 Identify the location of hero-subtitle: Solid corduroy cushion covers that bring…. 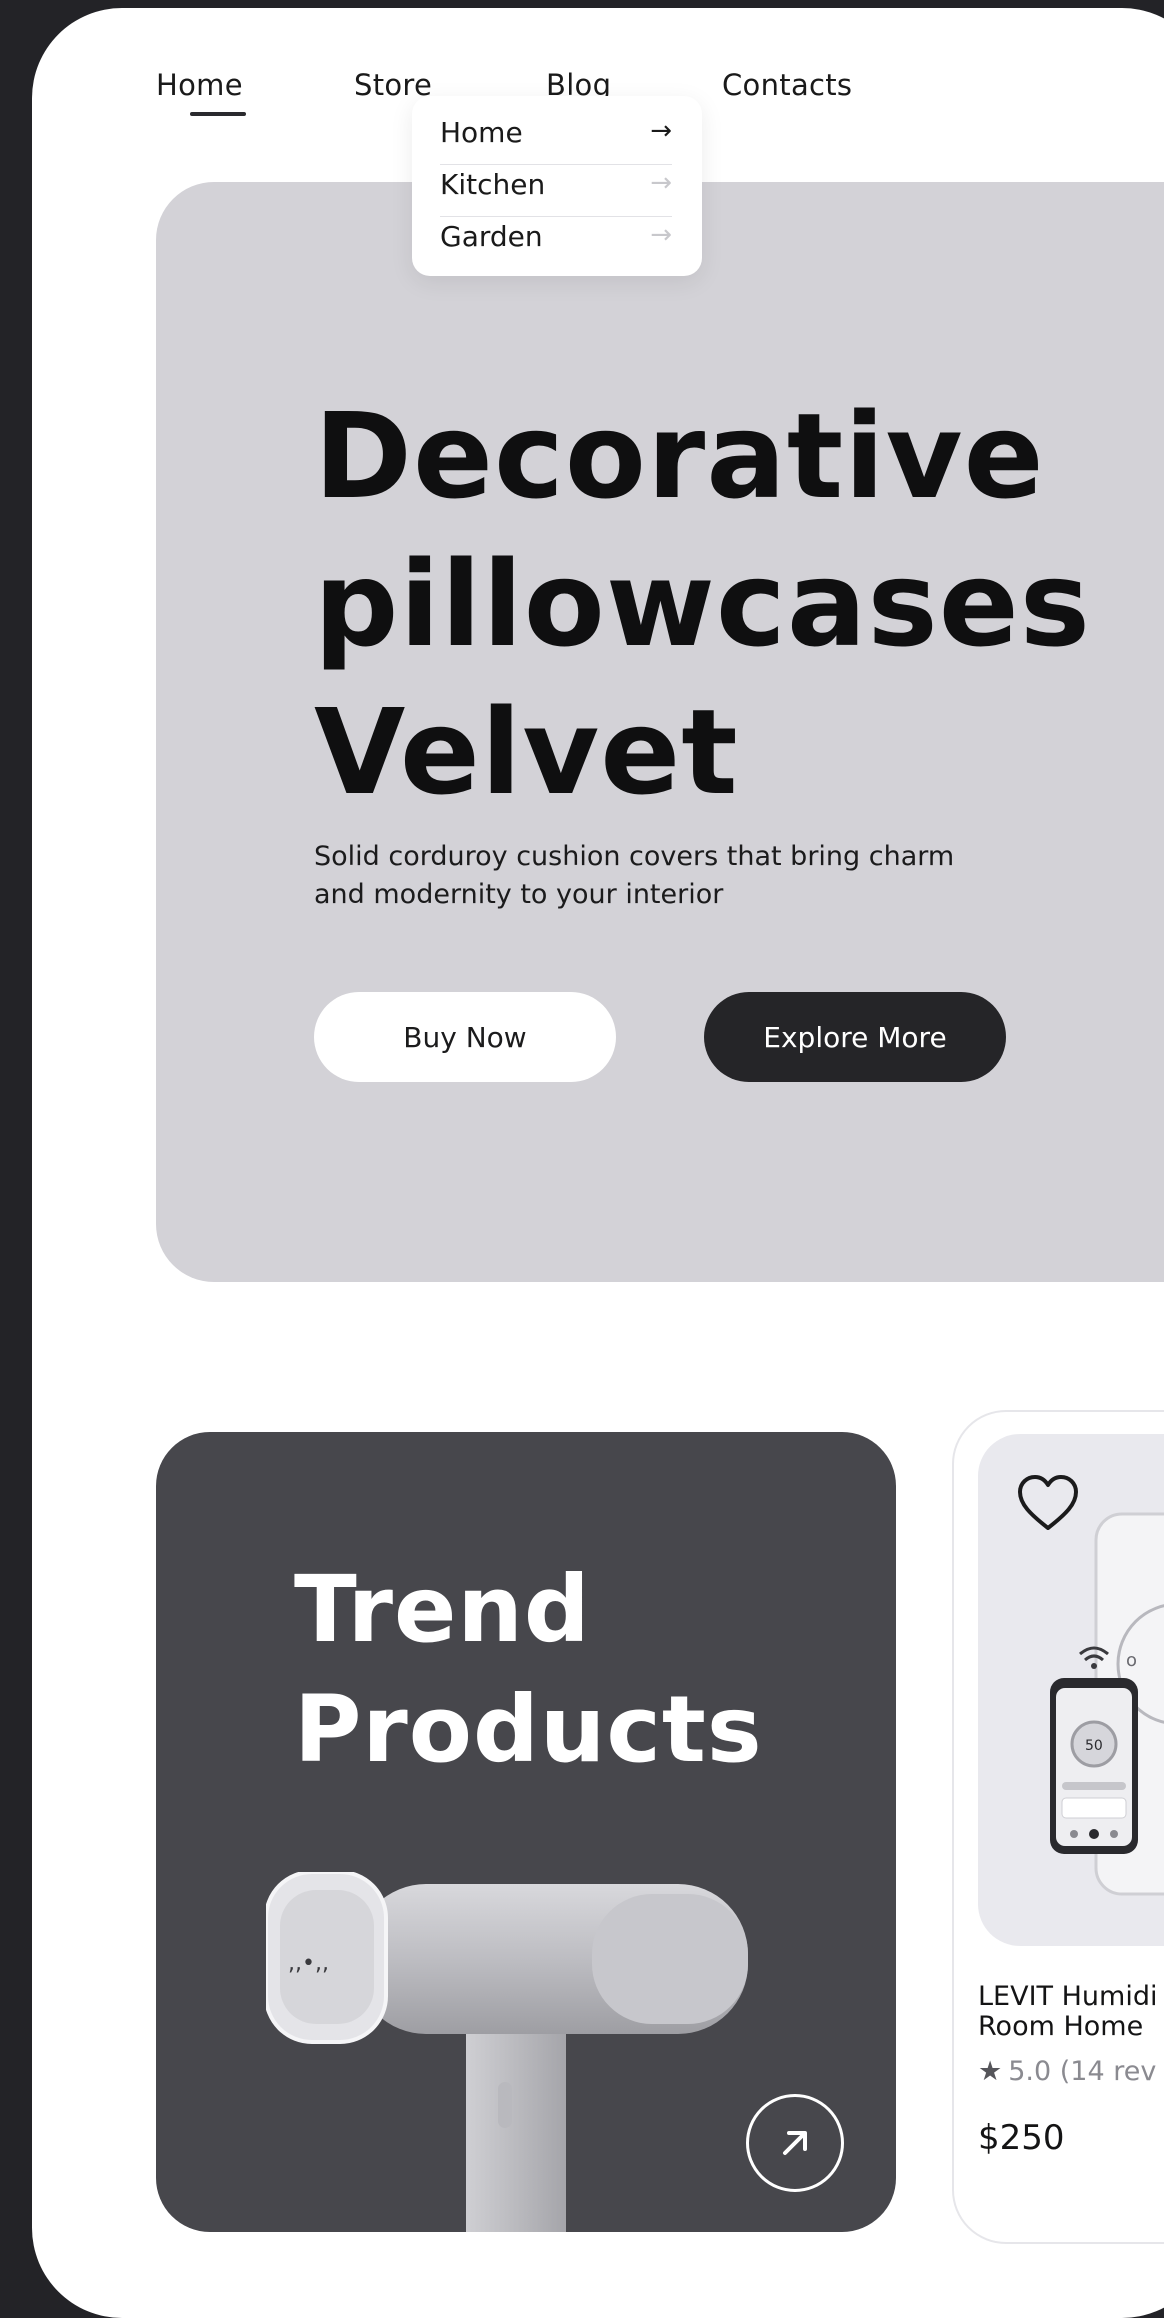
(634, 875).